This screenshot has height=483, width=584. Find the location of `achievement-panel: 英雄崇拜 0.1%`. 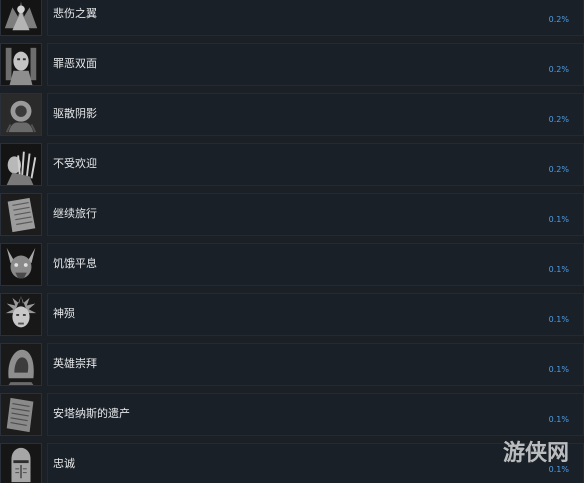

achievement-panel: 英雄崇拜 0.1% is located at coordinates (315, 364).